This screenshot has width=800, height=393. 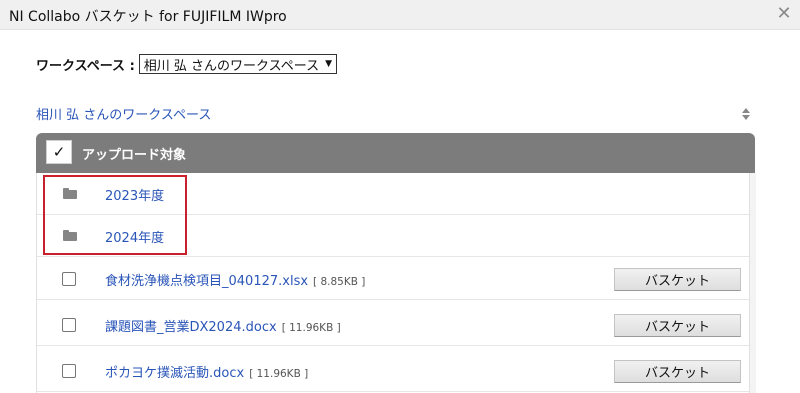 I want to click on file-name: ポカヨケ撲滅活動.docx, so click(x=174, y=373).